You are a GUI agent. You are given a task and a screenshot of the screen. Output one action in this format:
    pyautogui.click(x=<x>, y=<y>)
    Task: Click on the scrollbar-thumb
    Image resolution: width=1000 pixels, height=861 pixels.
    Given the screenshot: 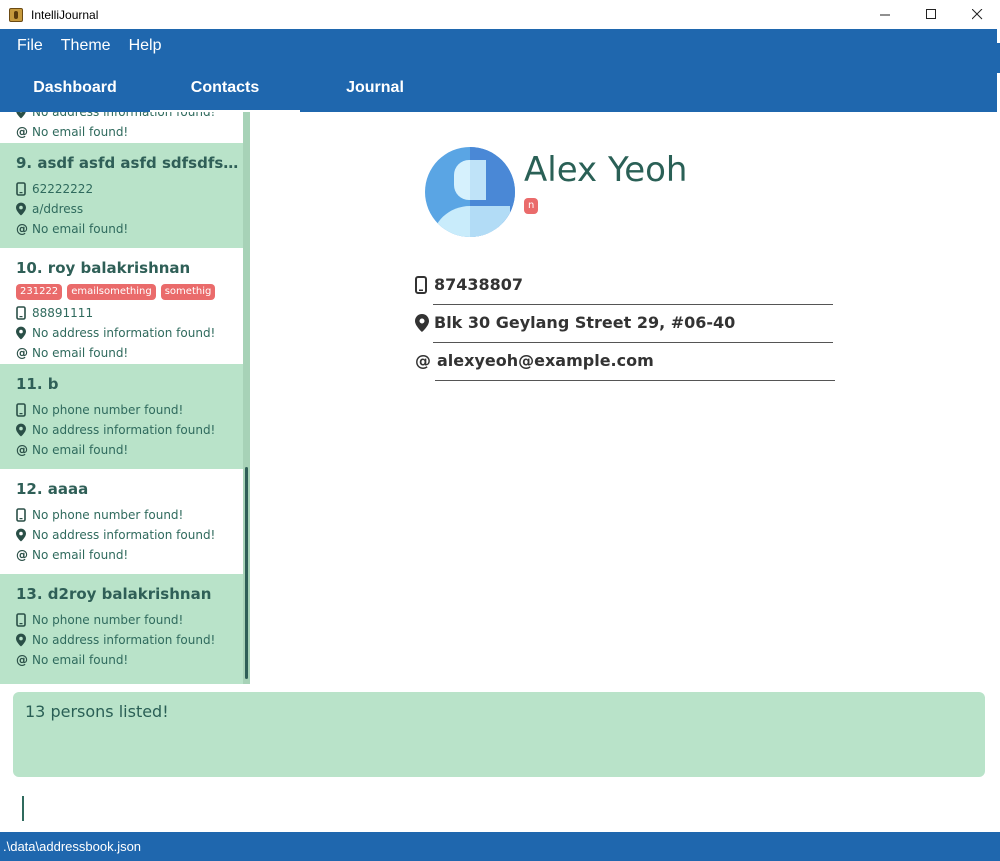 What is the action you would take?
    pyautogui.click(x=246, y=573)
    